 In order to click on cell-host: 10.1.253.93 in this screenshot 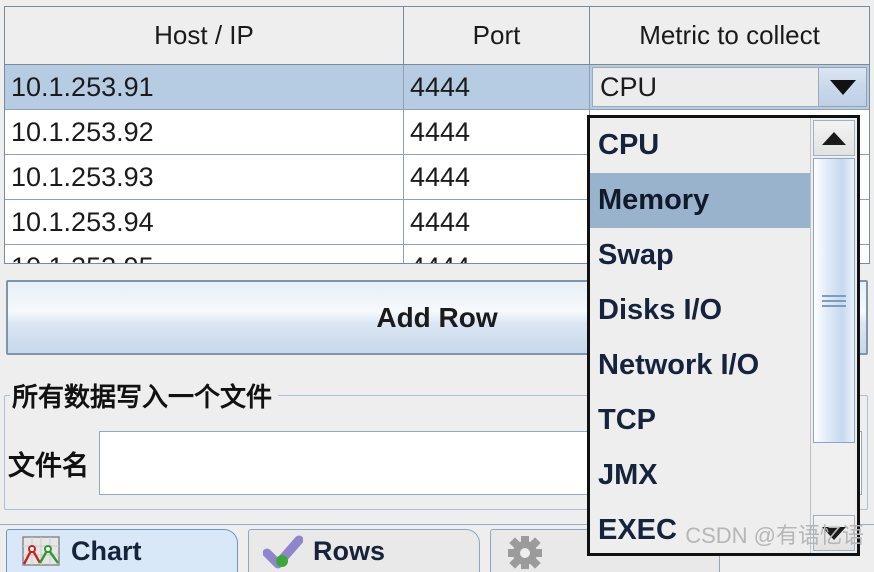, I will do `click(204, 177)`.